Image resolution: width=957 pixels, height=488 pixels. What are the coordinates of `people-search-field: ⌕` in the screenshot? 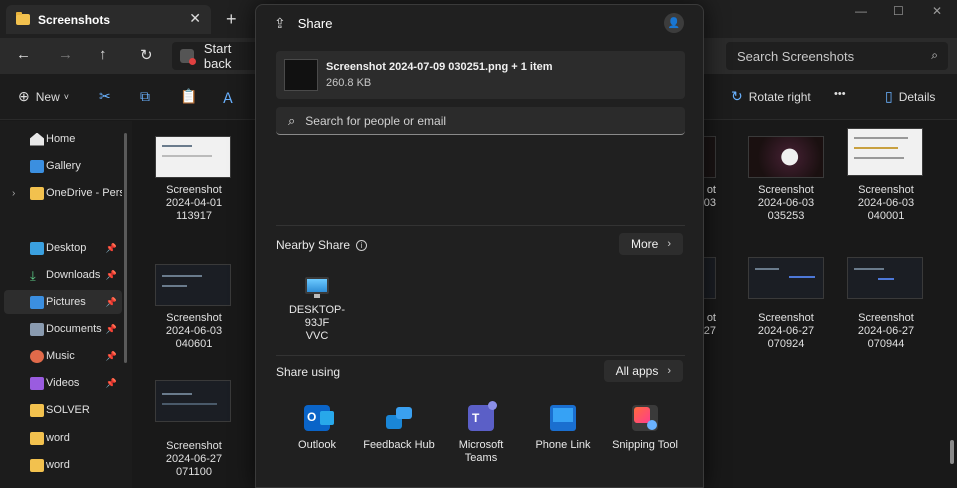 It's located at (480, 121).